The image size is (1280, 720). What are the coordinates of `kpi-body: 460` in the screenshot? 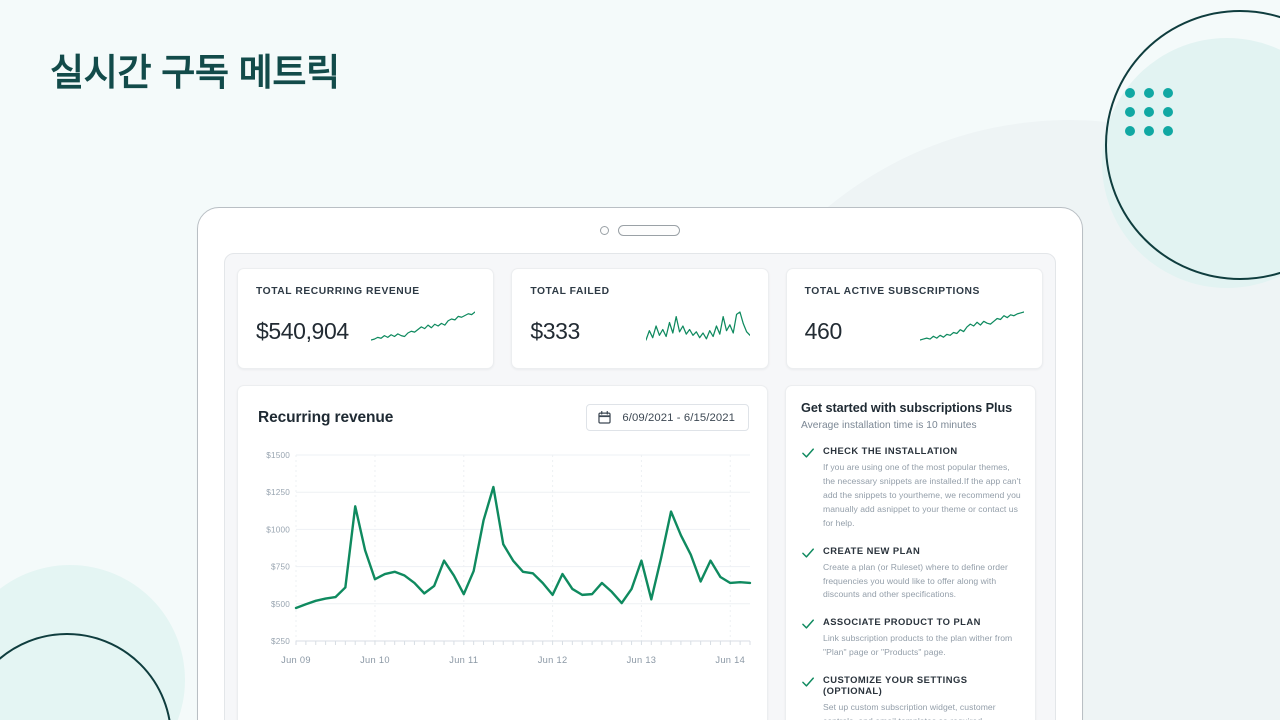 It's located at (914, 326).